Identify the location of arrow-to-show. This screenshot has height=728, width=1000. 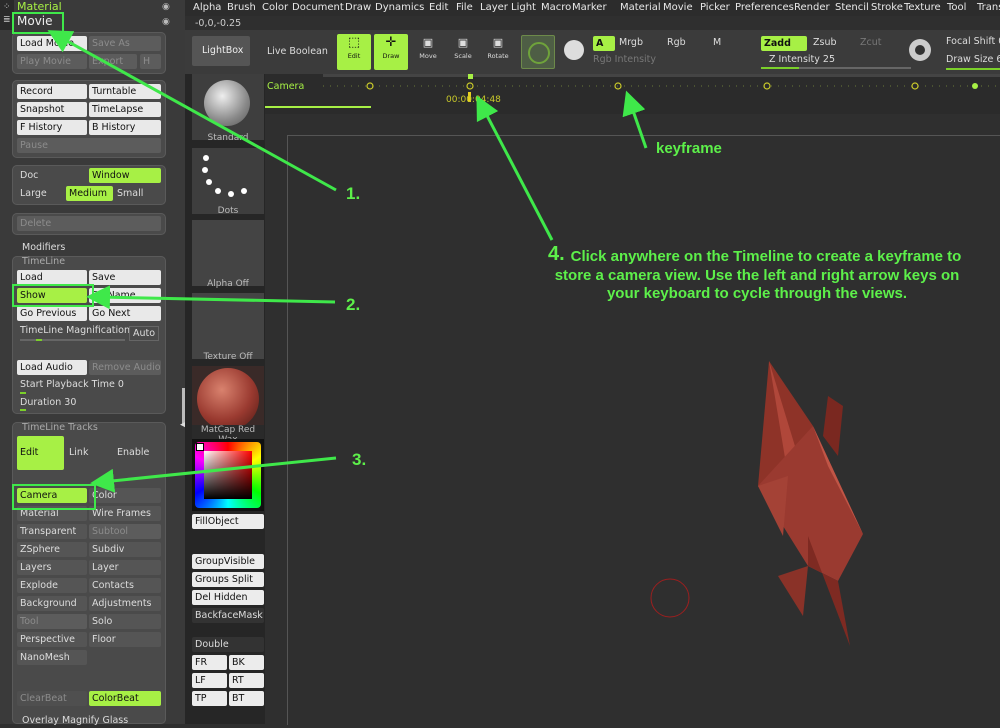
(211, 297).